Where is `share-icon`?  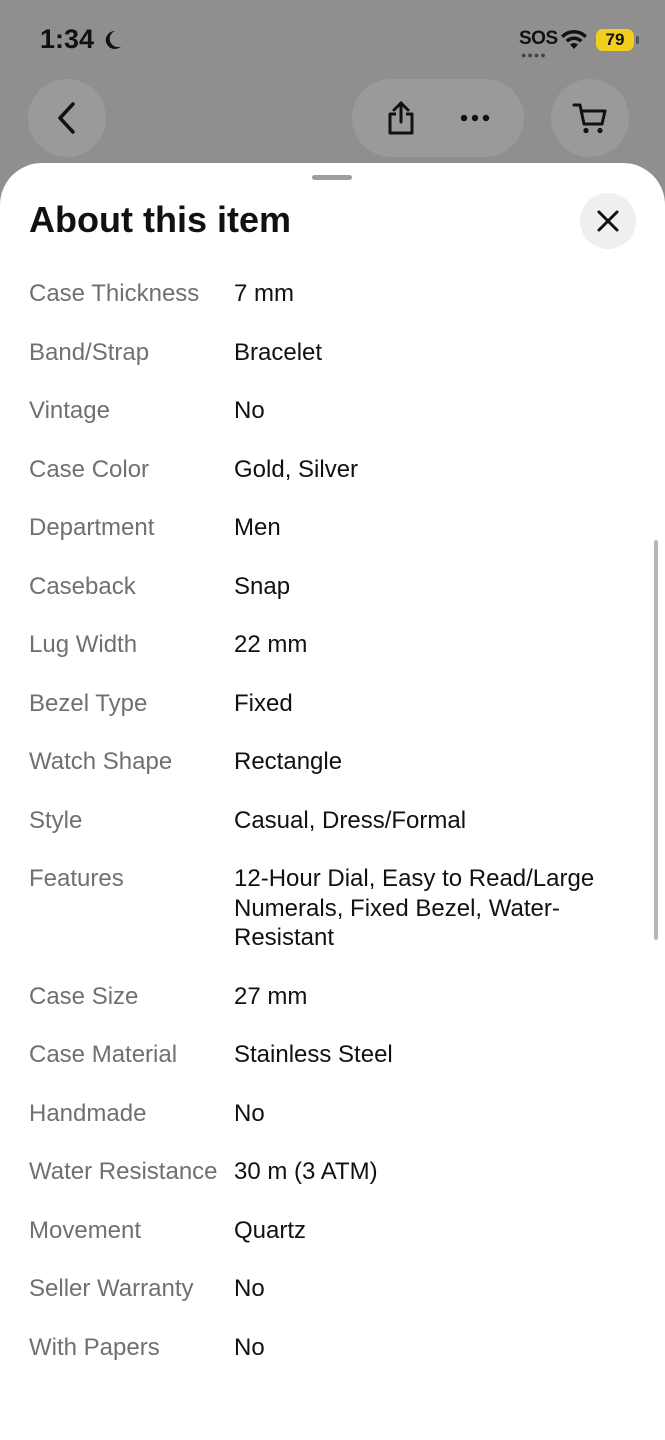 share-icon is located at coordinates (400, 118).